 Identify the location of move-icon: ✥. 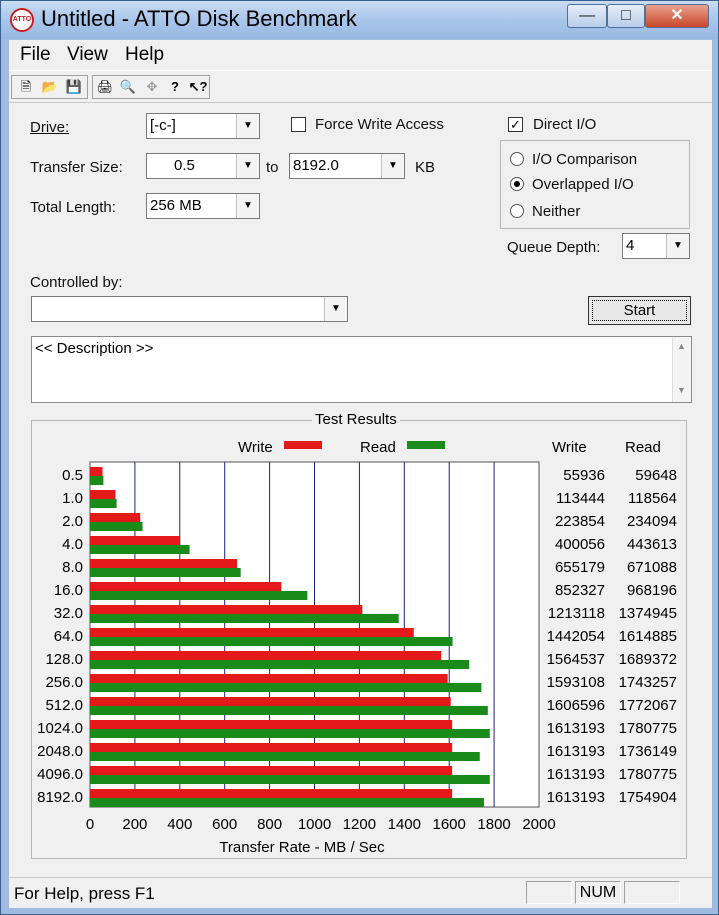
(152, 87).